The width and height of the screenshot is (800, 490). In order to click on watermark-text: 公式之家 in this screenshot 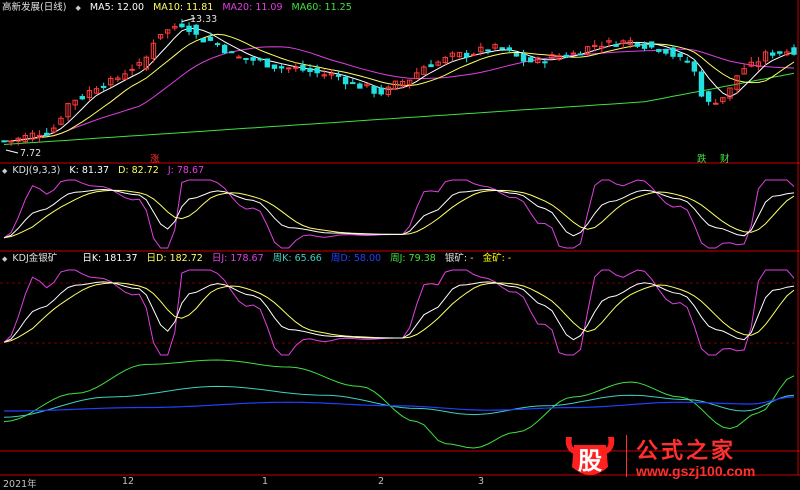, I will do `click(686, 451)`.